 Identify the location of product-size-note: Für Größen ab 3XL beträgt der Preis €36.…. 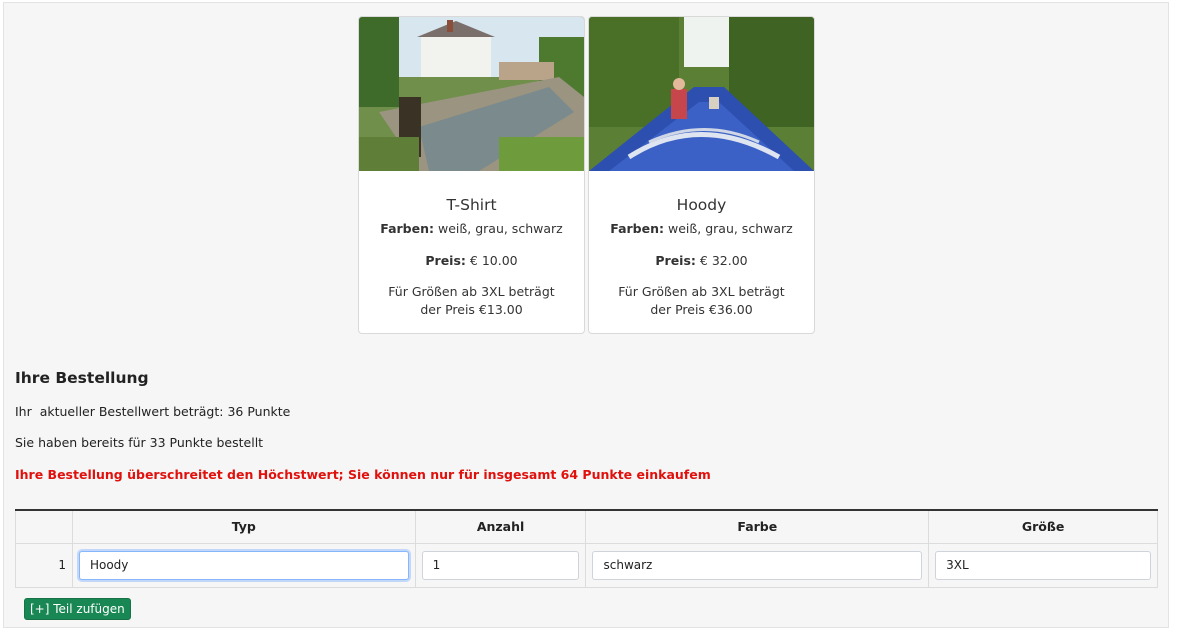
(701, 300).